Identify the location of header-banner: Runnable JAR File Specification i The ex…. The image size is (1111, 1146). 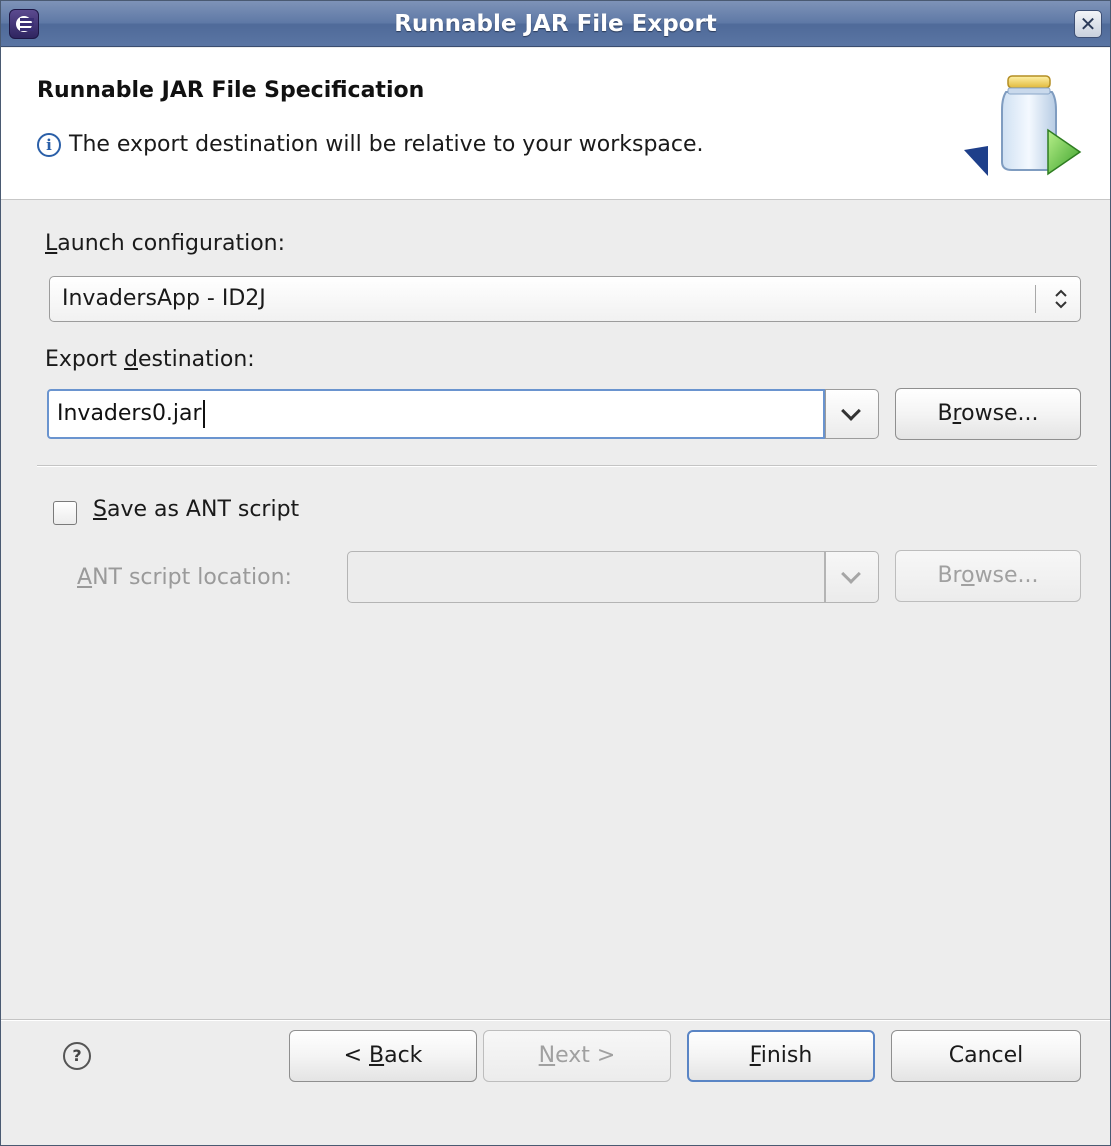
(555, 124).